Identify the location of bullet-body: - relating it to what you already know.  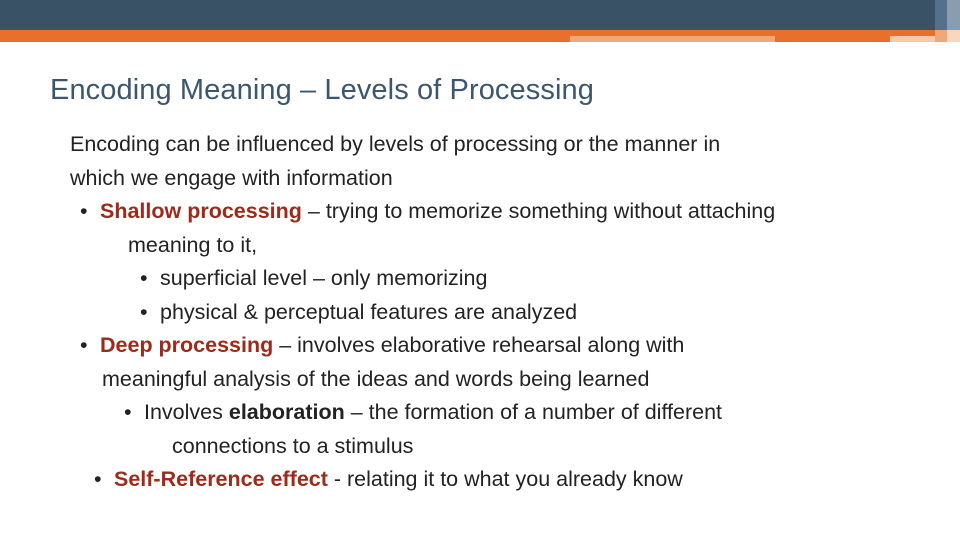
(505, 479).